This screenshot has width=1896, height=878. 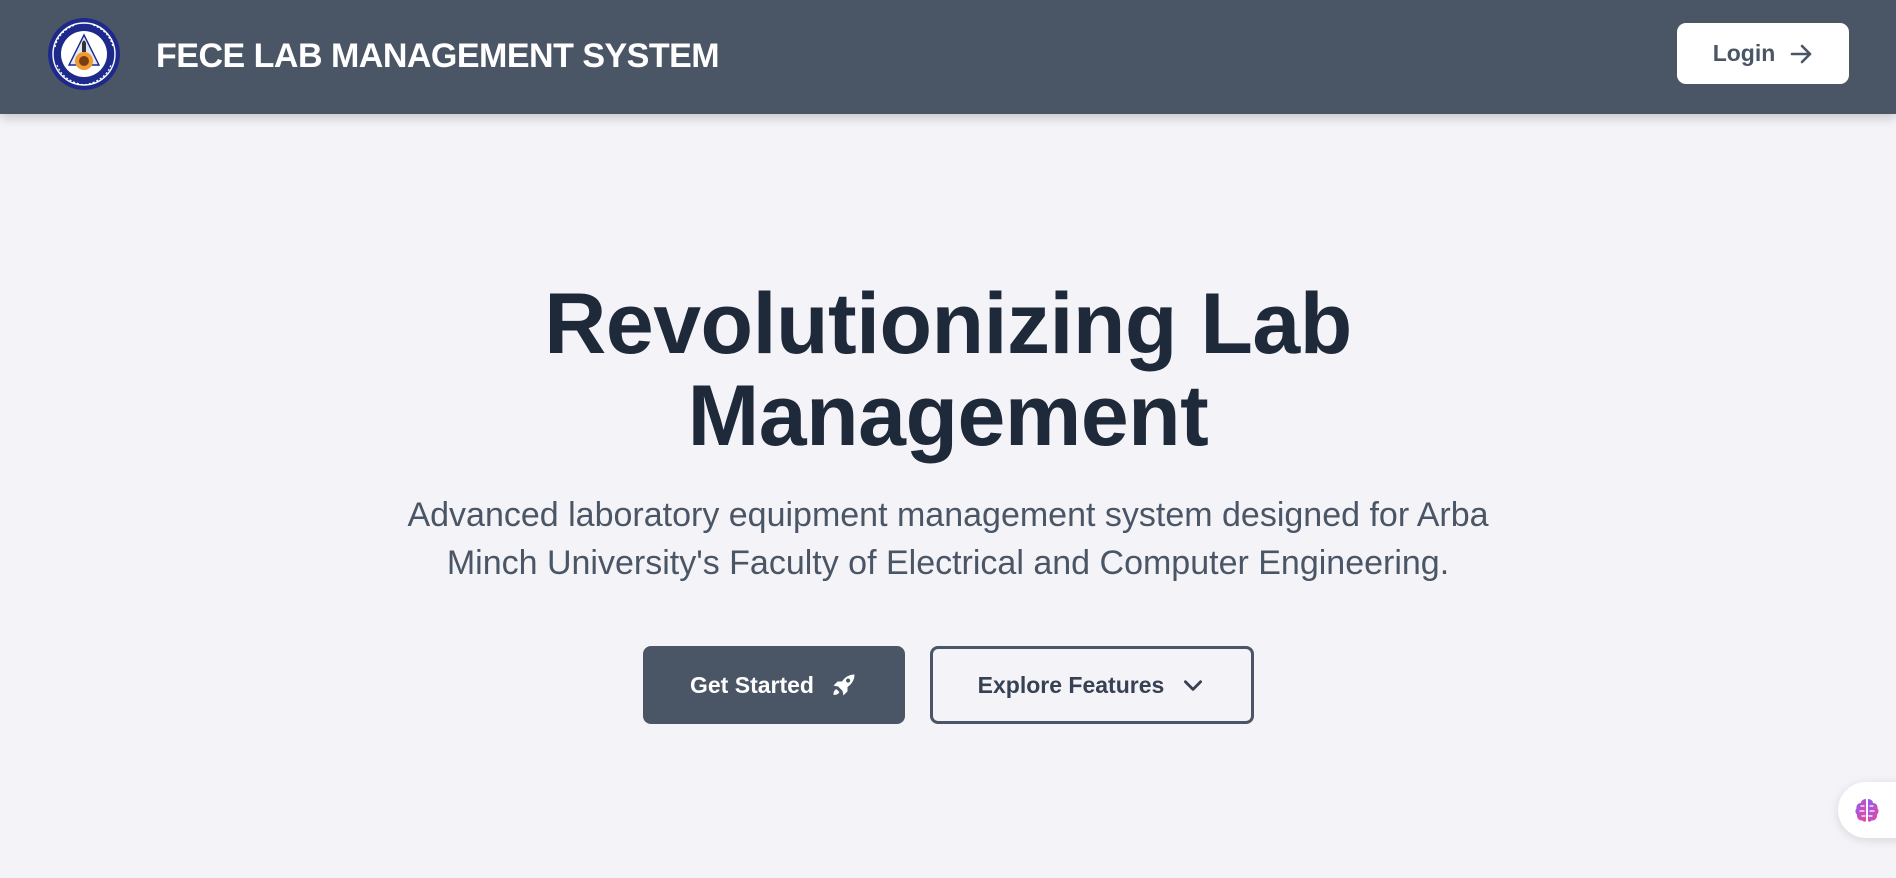 I want to click on rocket-icon, so click(x=844, y=685).